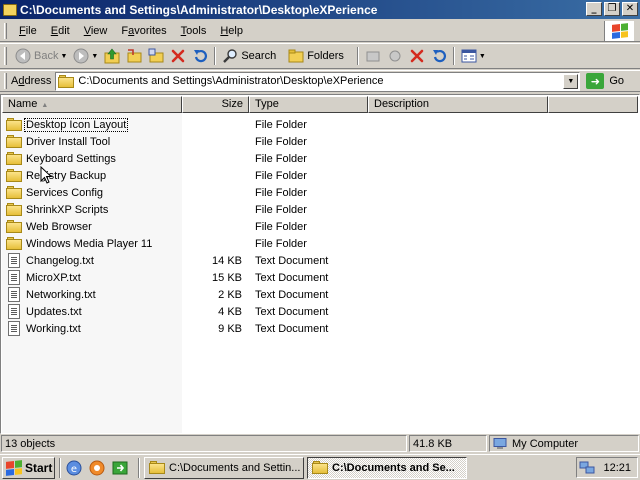 This screenshot has width=640, height=480. I want to click on quicklaunch-show-desktop-icon, so click(120, 468).